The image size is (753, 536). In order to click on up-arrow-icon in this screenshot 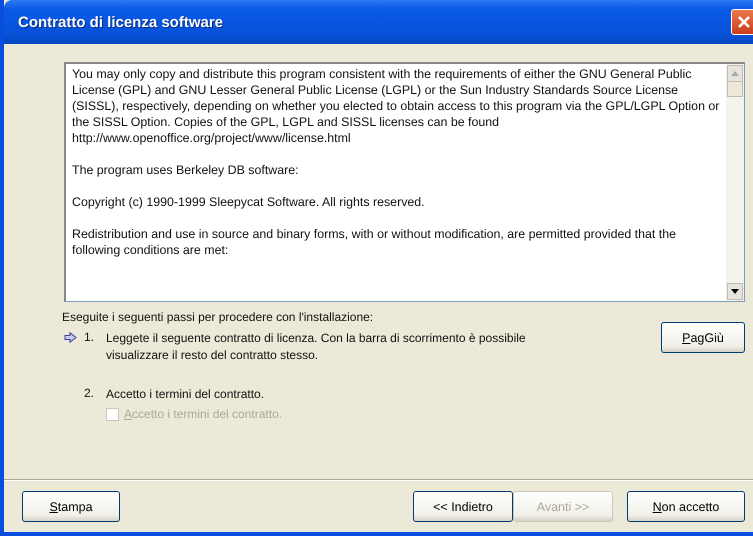, I will do `click(735, 73)`.